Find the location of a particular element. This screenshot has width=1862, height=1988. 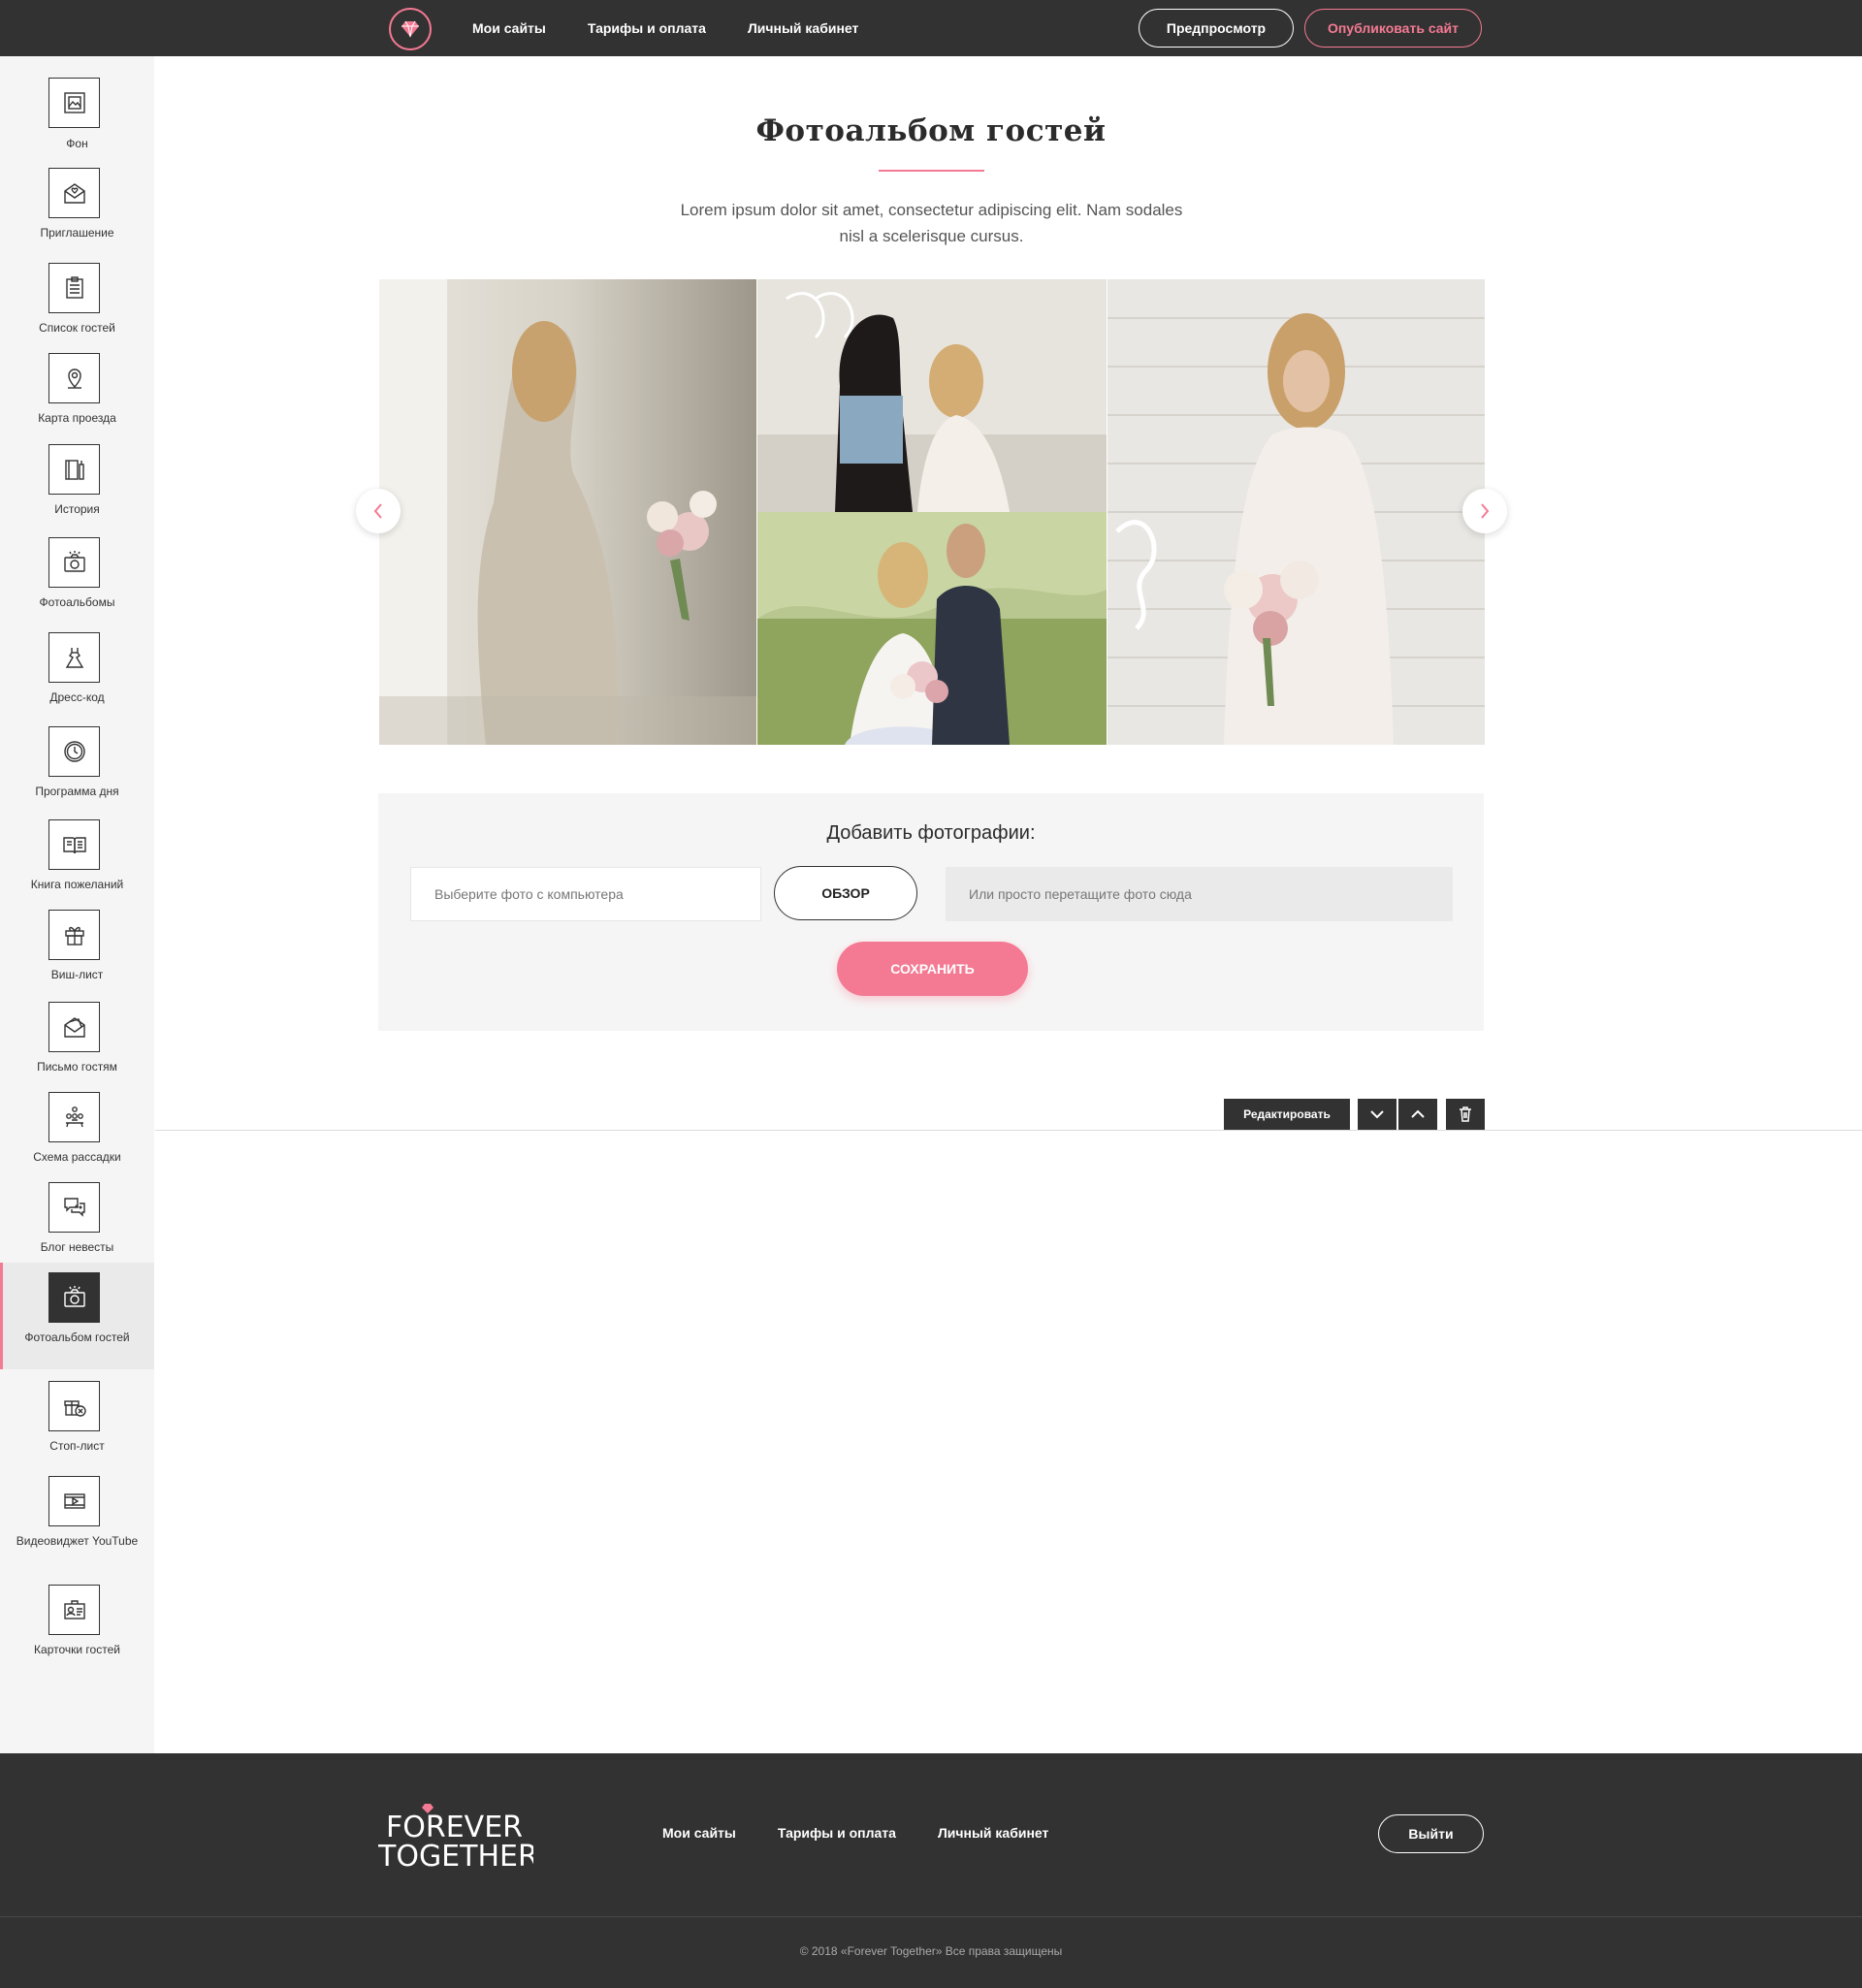

sidebar-item-stop-list: Стоп-лист is located at coordinates (77, 1429).